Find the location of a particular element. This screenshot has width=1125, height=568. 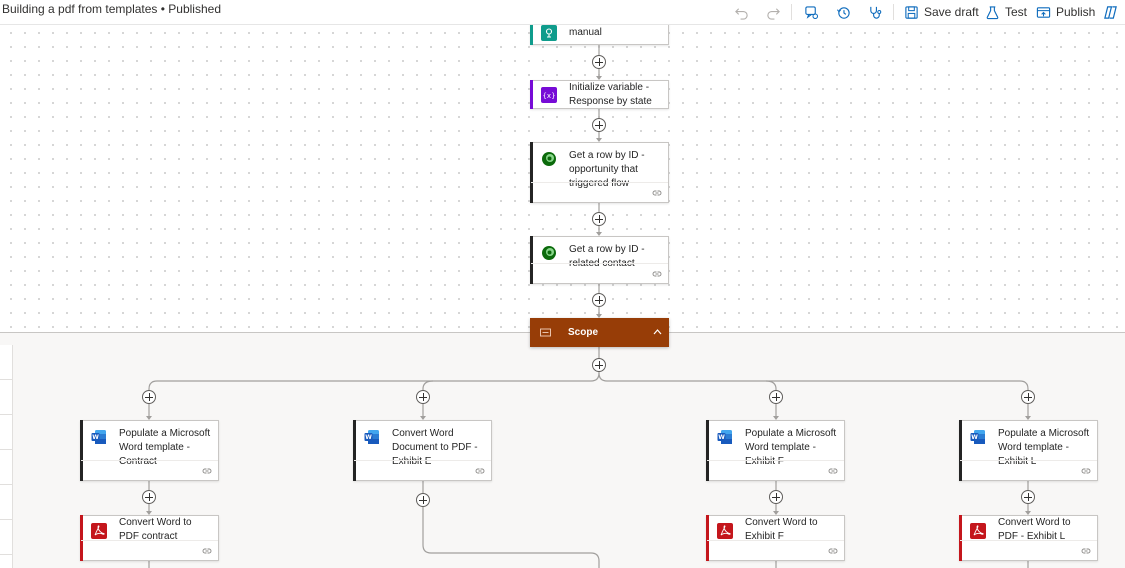

test-button: Test is located at coordinates (1006, 12).